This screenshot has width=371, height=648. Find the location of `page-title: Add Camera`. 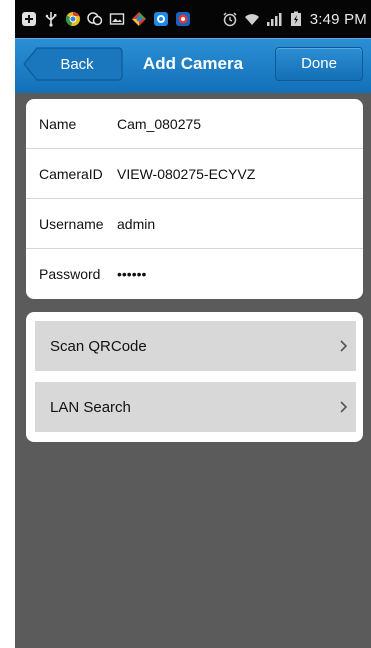

page-title: Add Camera is located at coordinates (193, 63).